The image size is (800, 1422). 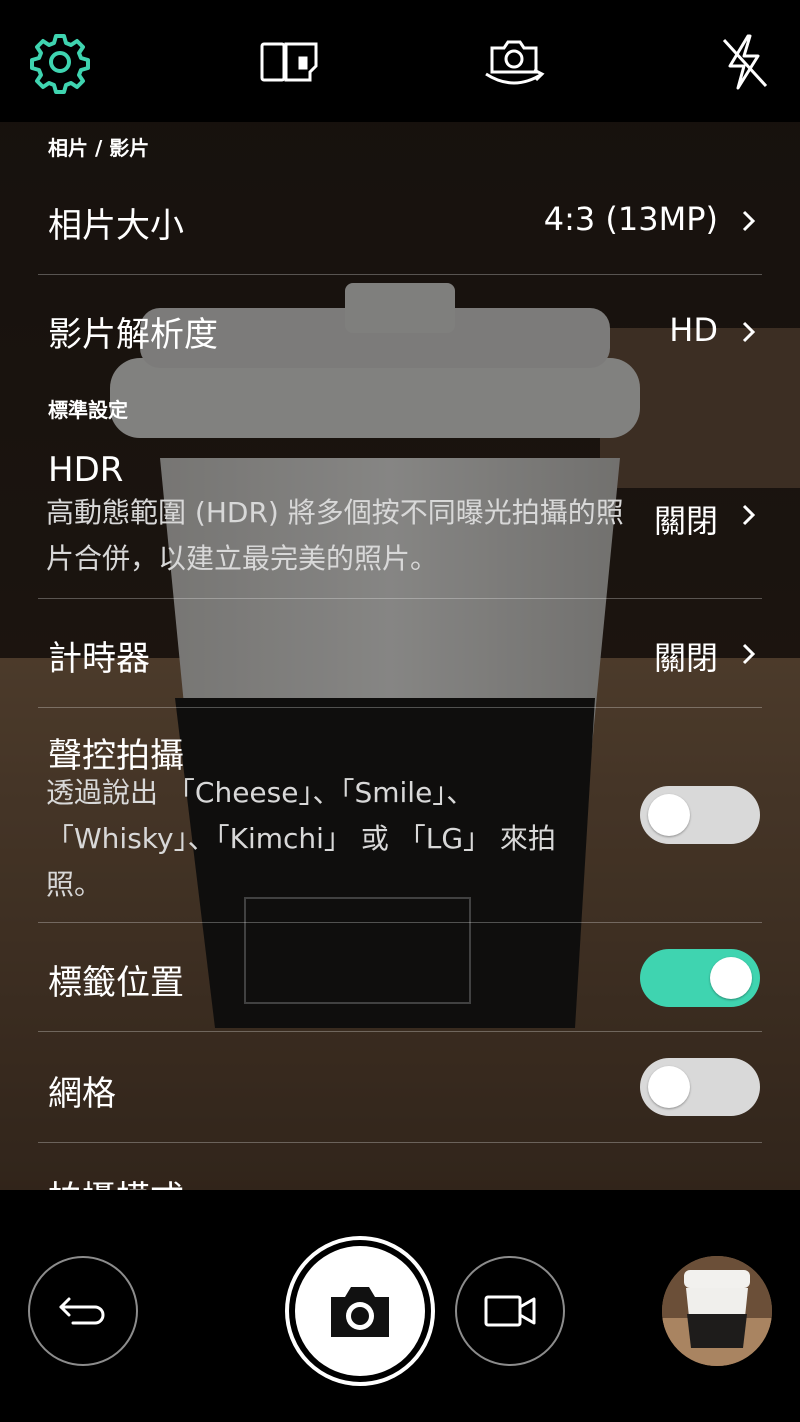 What do you see at coordinates (700, 815) in the screenshot?
I see `voice-shutter-toggle` at bounding box center [700, 815].